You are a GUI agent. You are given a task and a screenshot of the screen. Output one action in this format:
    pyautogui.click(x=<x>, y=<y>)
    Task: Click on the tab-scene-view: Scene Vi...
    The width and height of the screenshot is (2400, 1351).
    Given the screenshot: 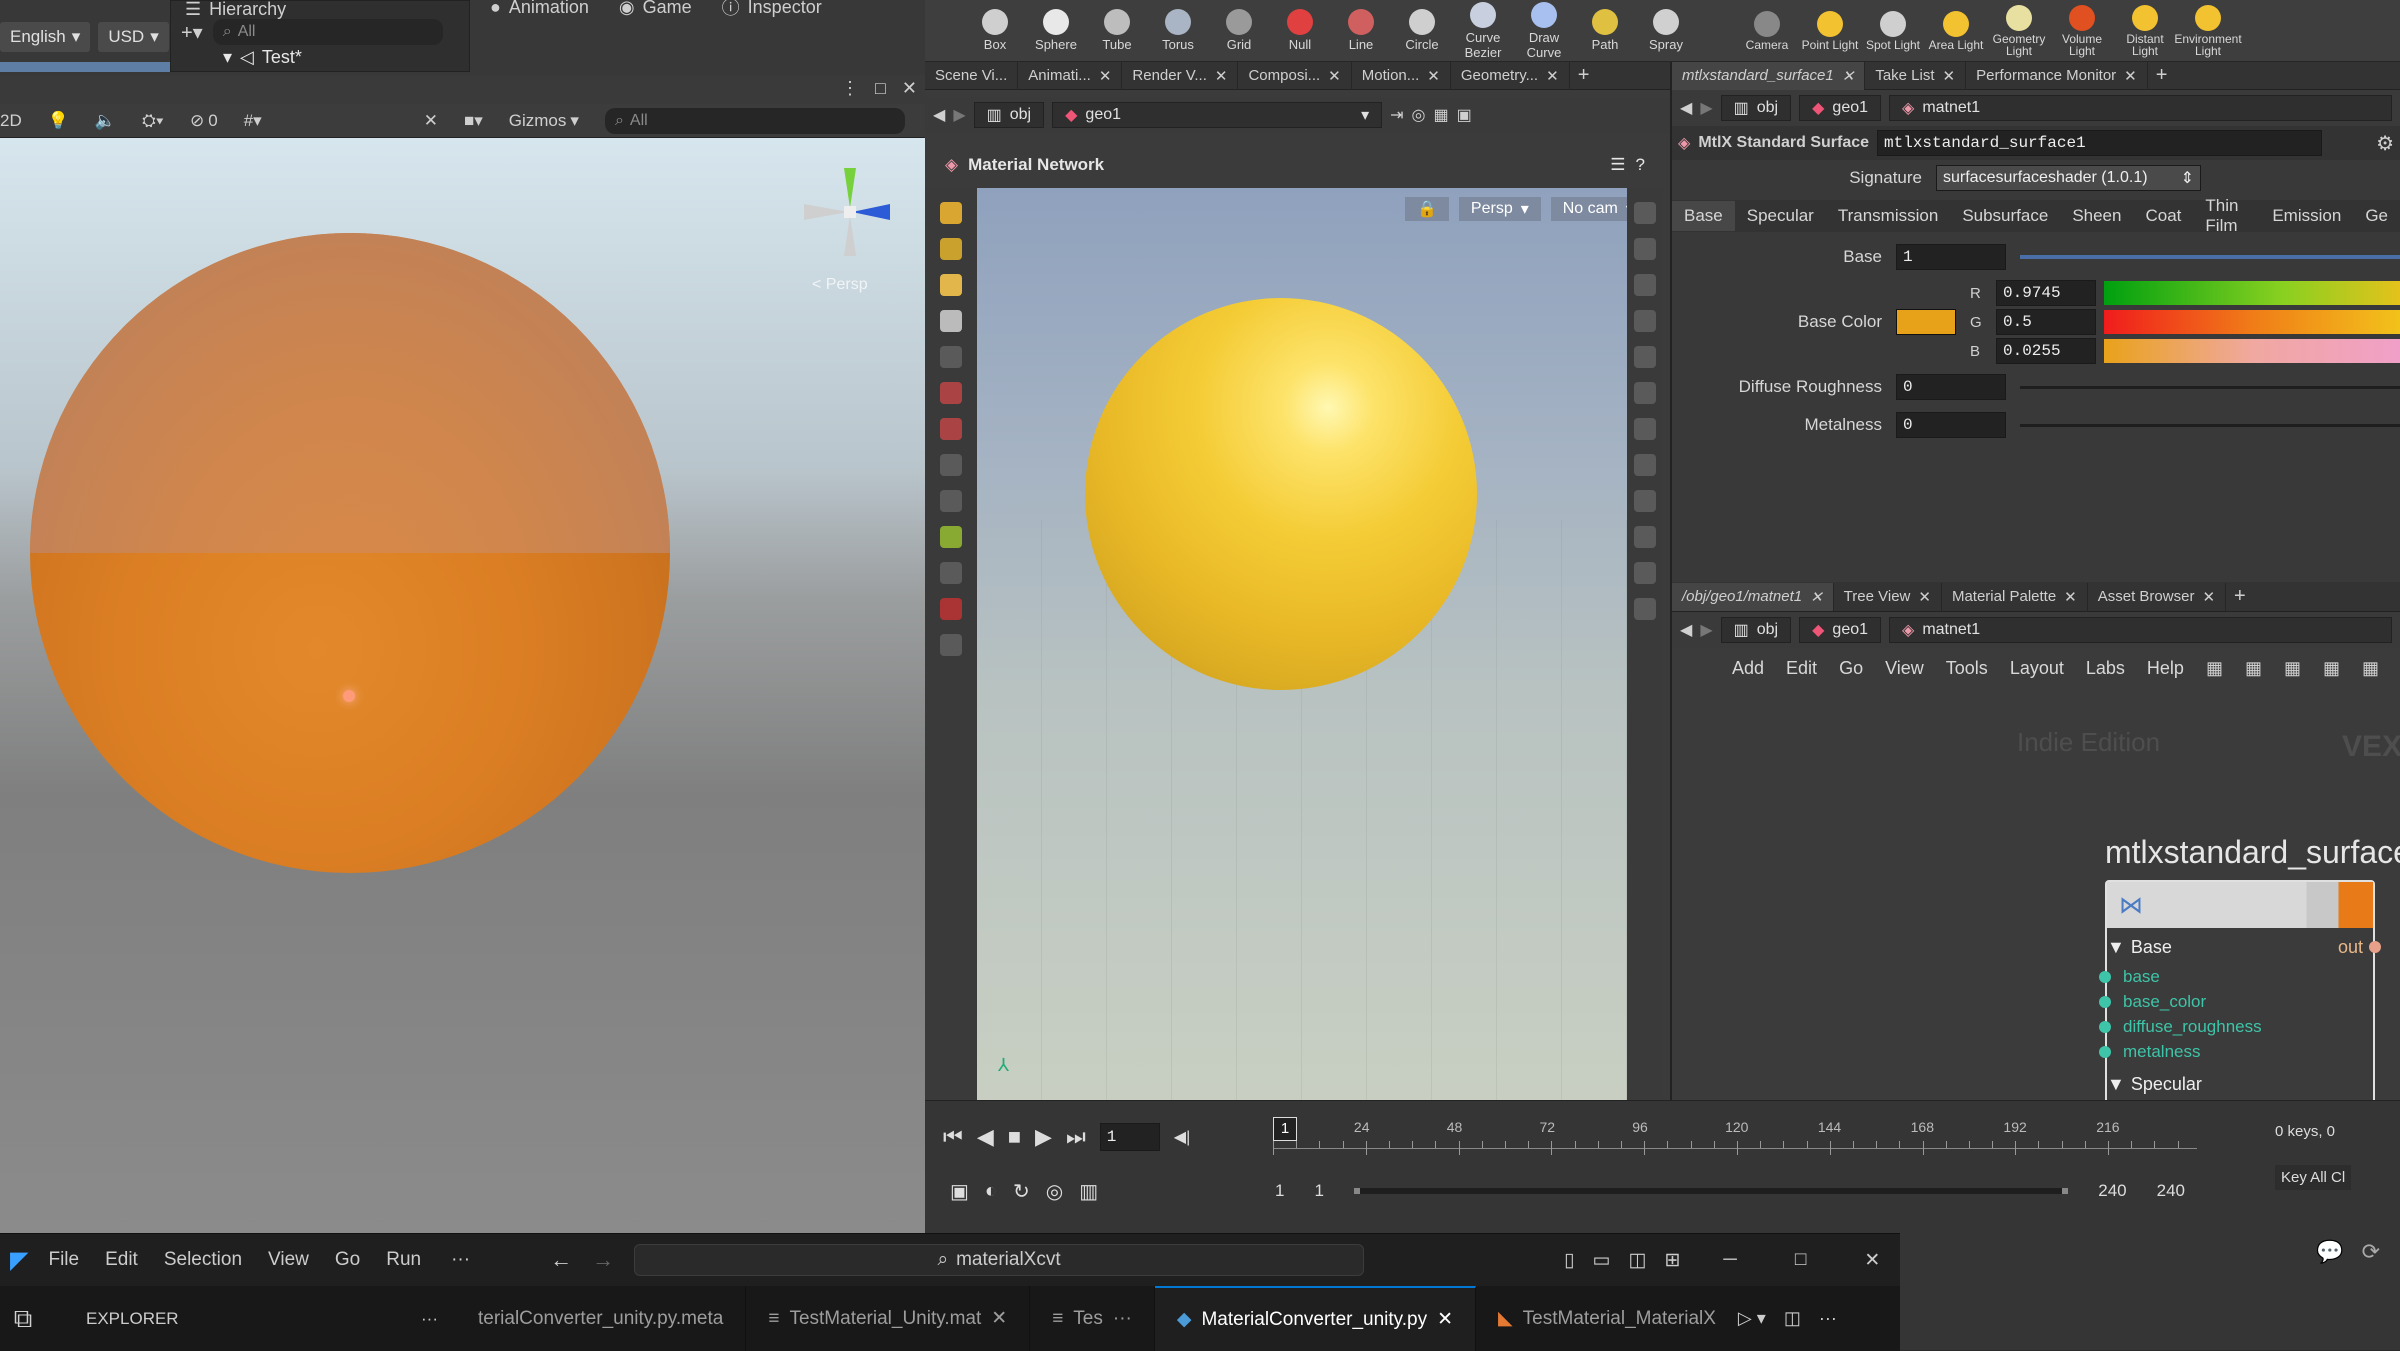 What is the action you would take?
    pyautogui.click(x=972, y=75)
    